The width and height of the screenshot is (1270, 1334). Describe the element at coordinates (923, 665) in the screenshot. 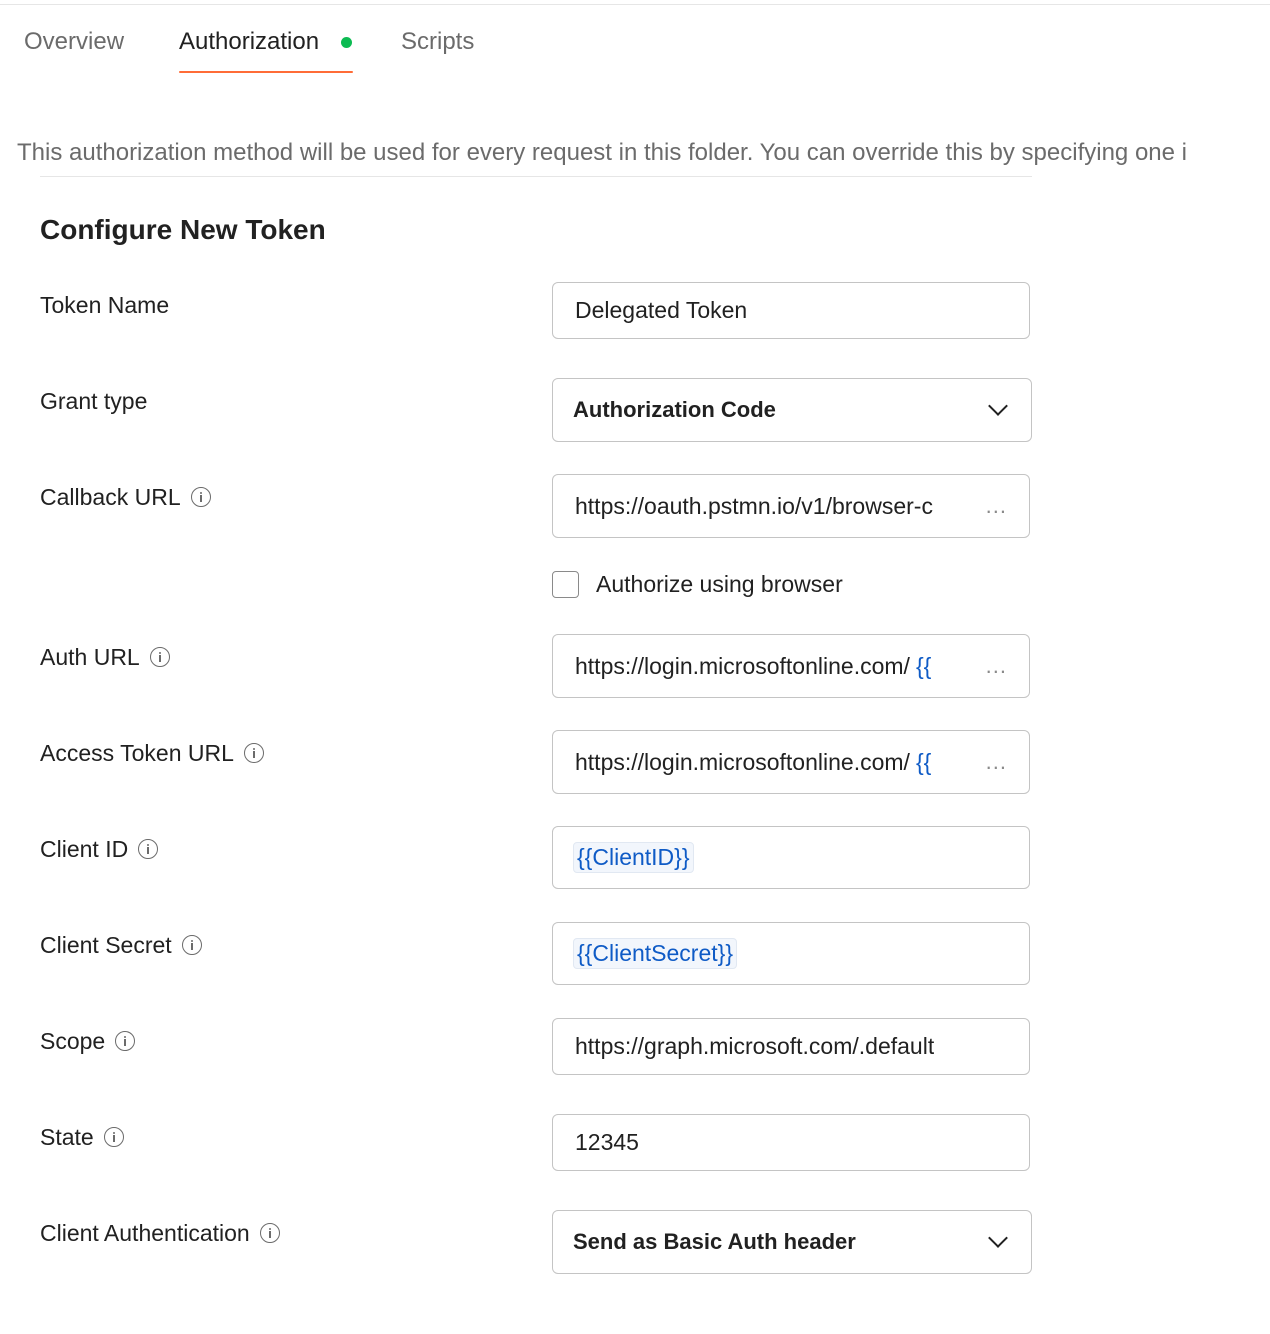

I see `auth-url-variable: {{` at that location.